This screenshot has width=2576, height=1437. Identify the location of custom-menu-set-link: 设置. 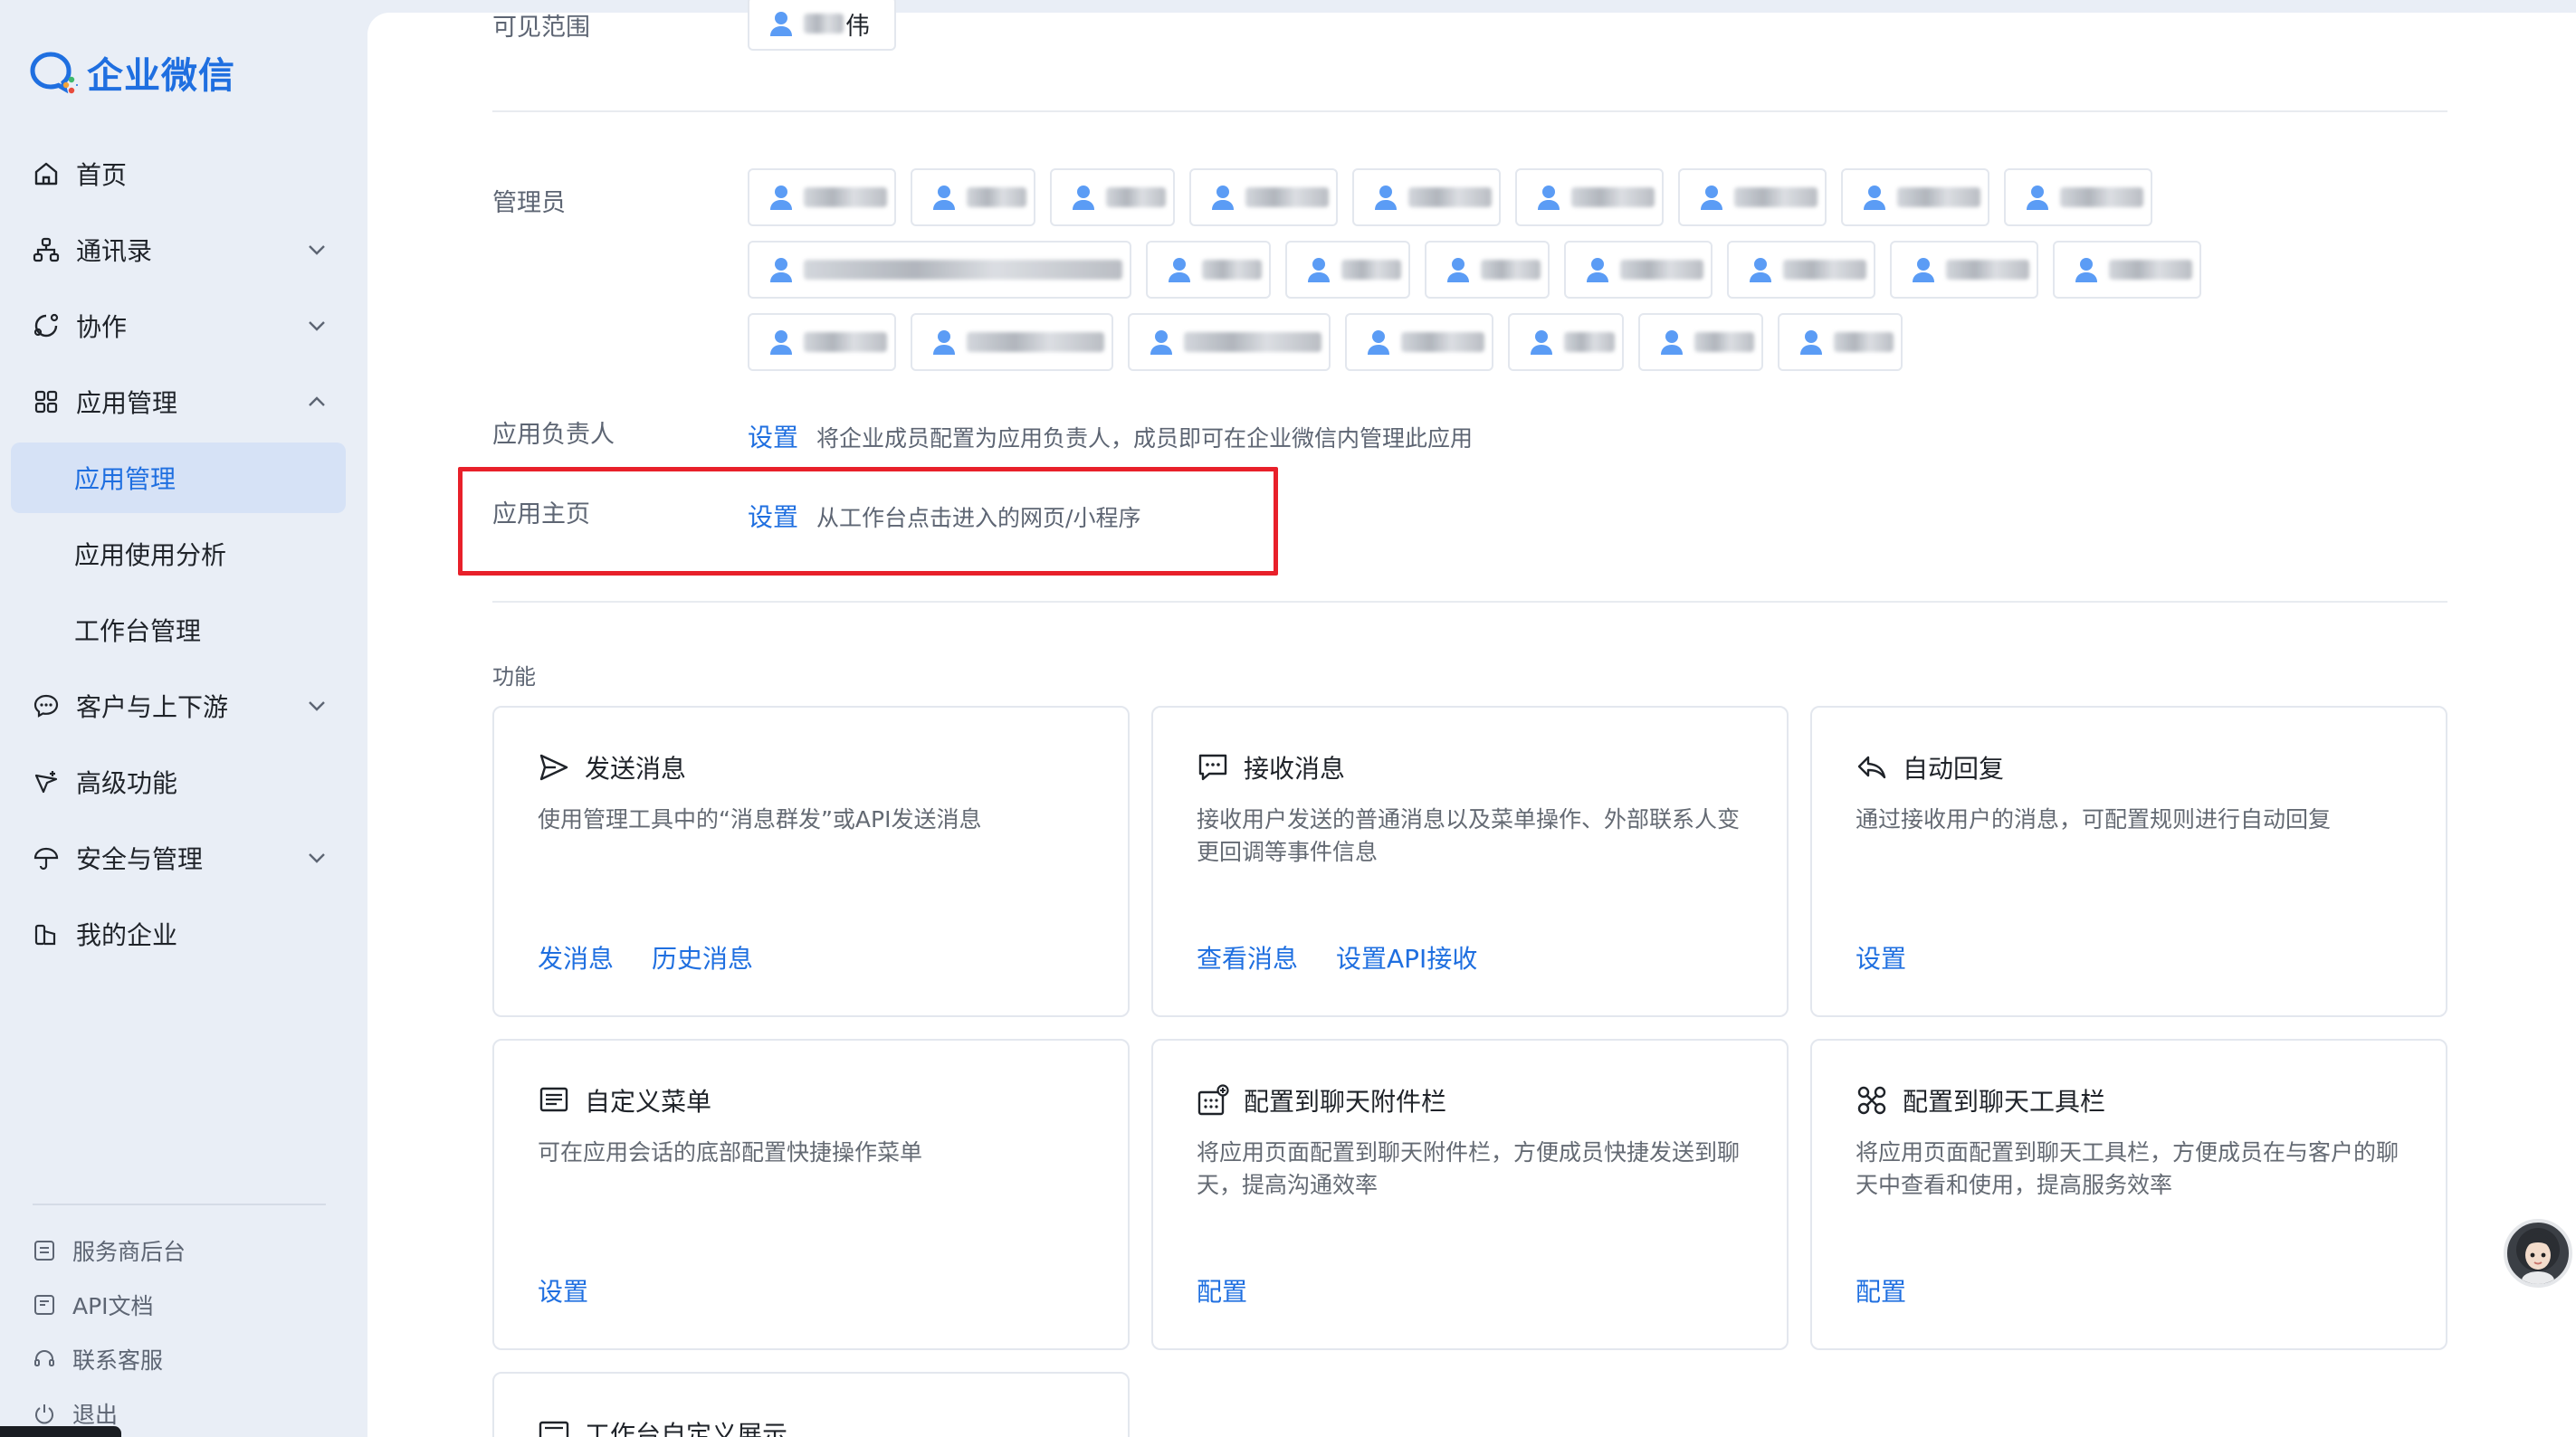
(563, 1290).